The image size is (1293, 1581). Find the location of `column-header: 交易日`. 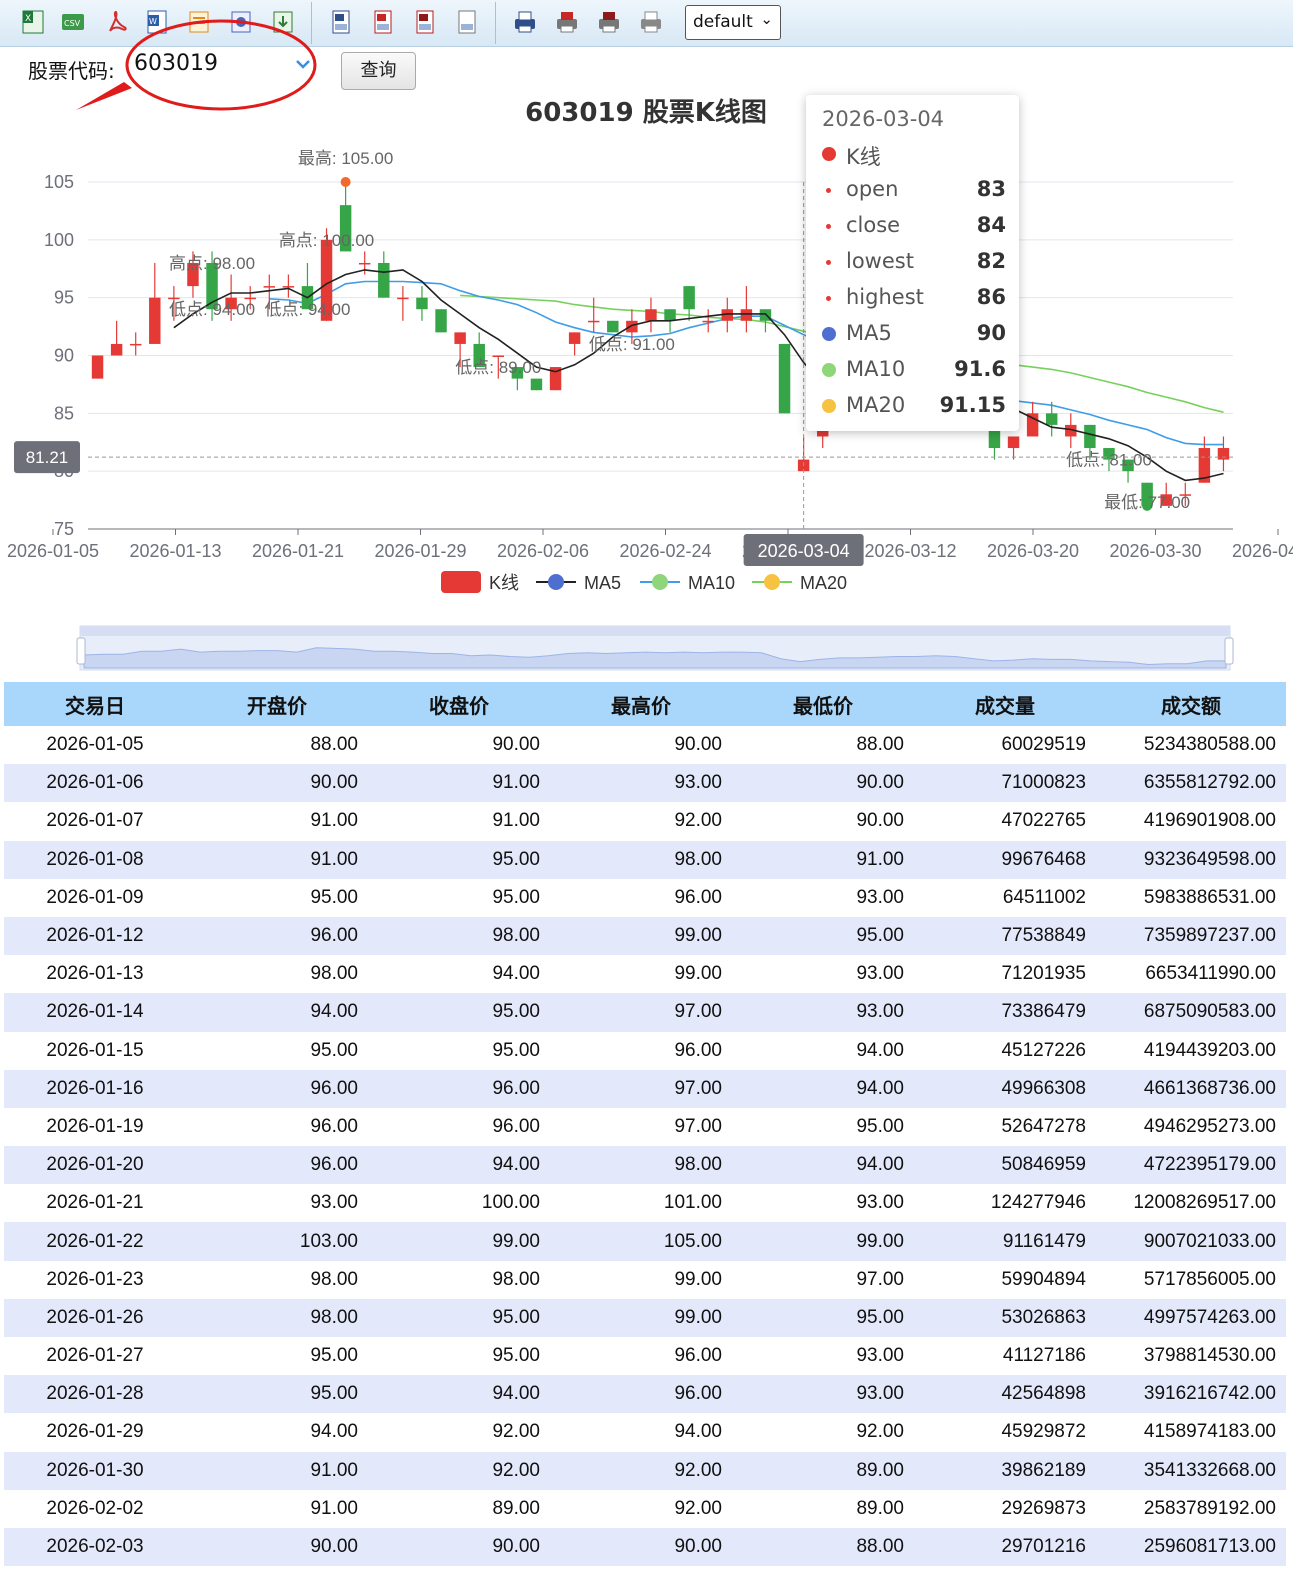

column-header: 交易日 is located at coordinates (95, 704).